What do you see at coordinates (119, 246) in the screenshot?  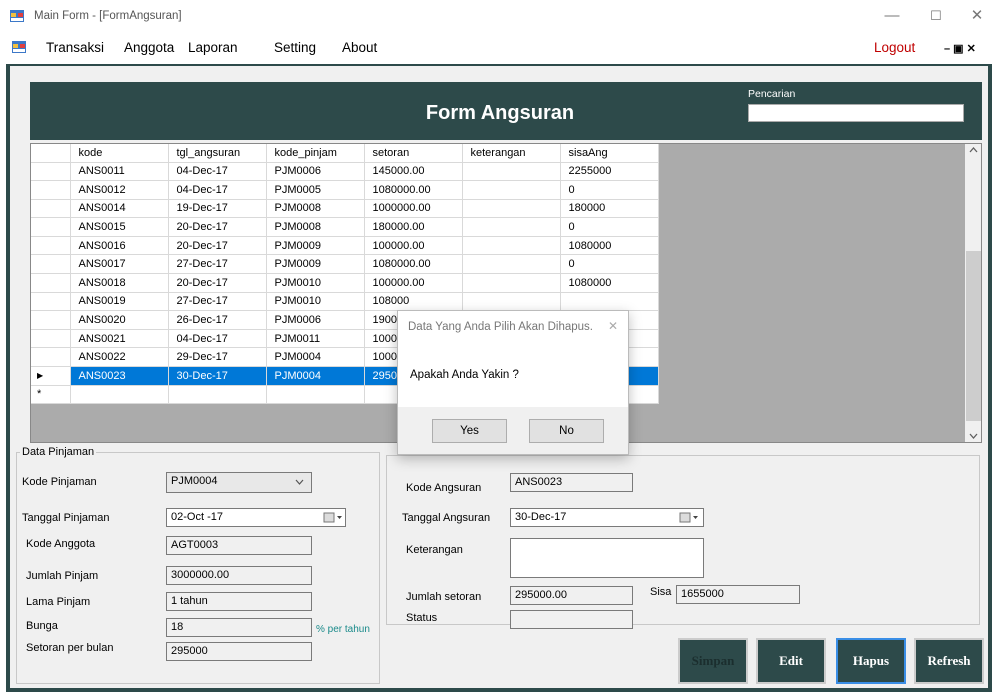 I see `table-cell-kode: ANS0016` at bounding box center [119, 246].